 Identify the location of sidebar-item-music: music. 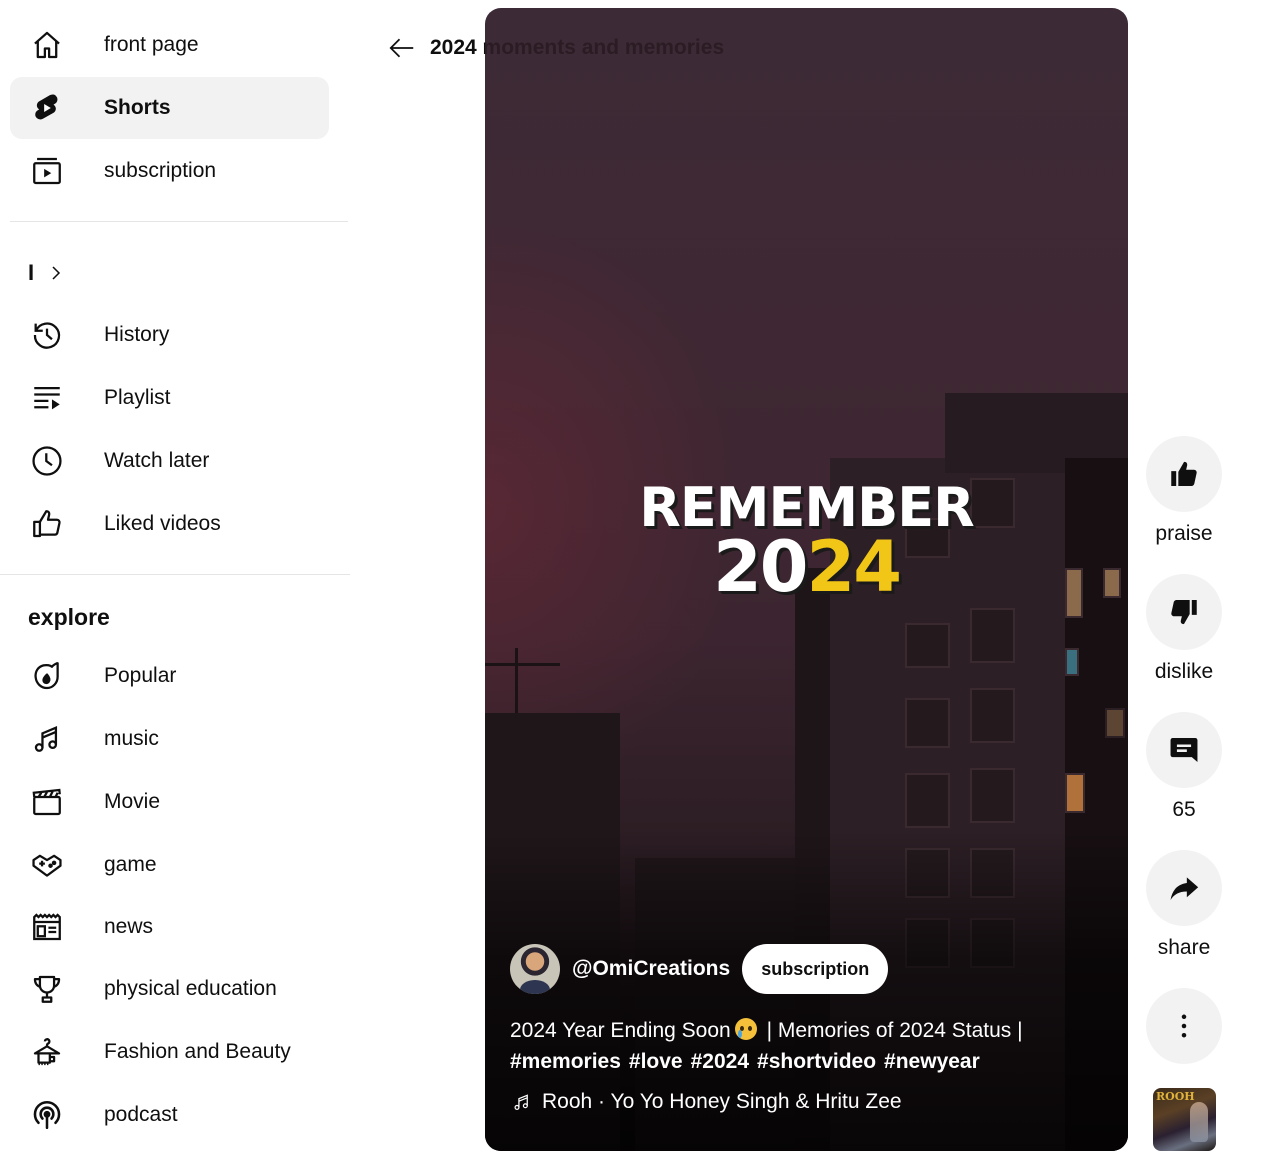
(169, 739).